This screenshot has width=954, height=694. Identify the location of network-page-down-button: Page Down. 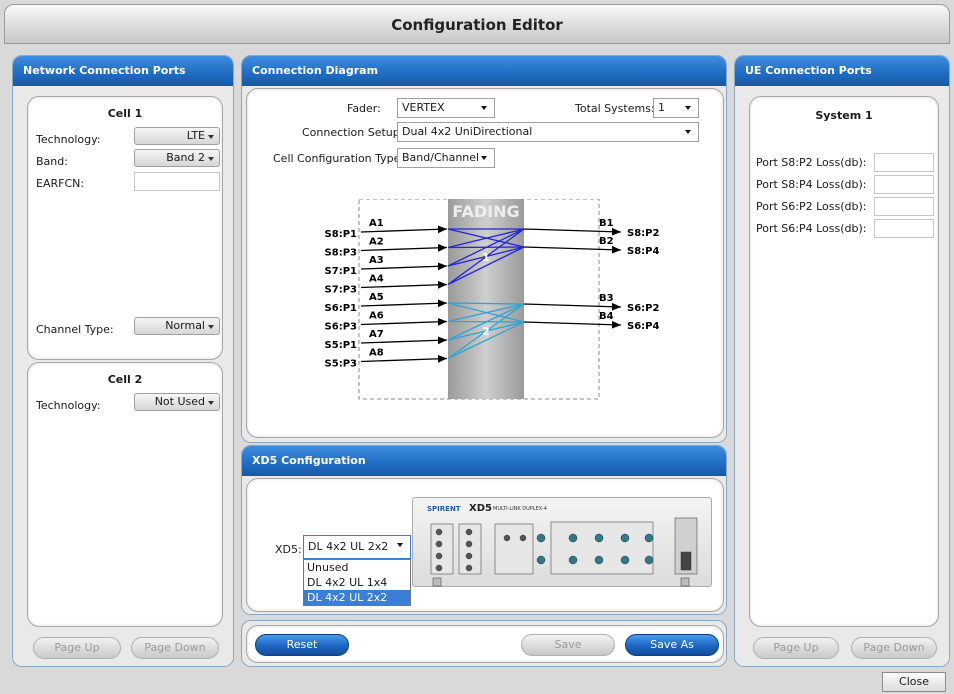
(175, 648).